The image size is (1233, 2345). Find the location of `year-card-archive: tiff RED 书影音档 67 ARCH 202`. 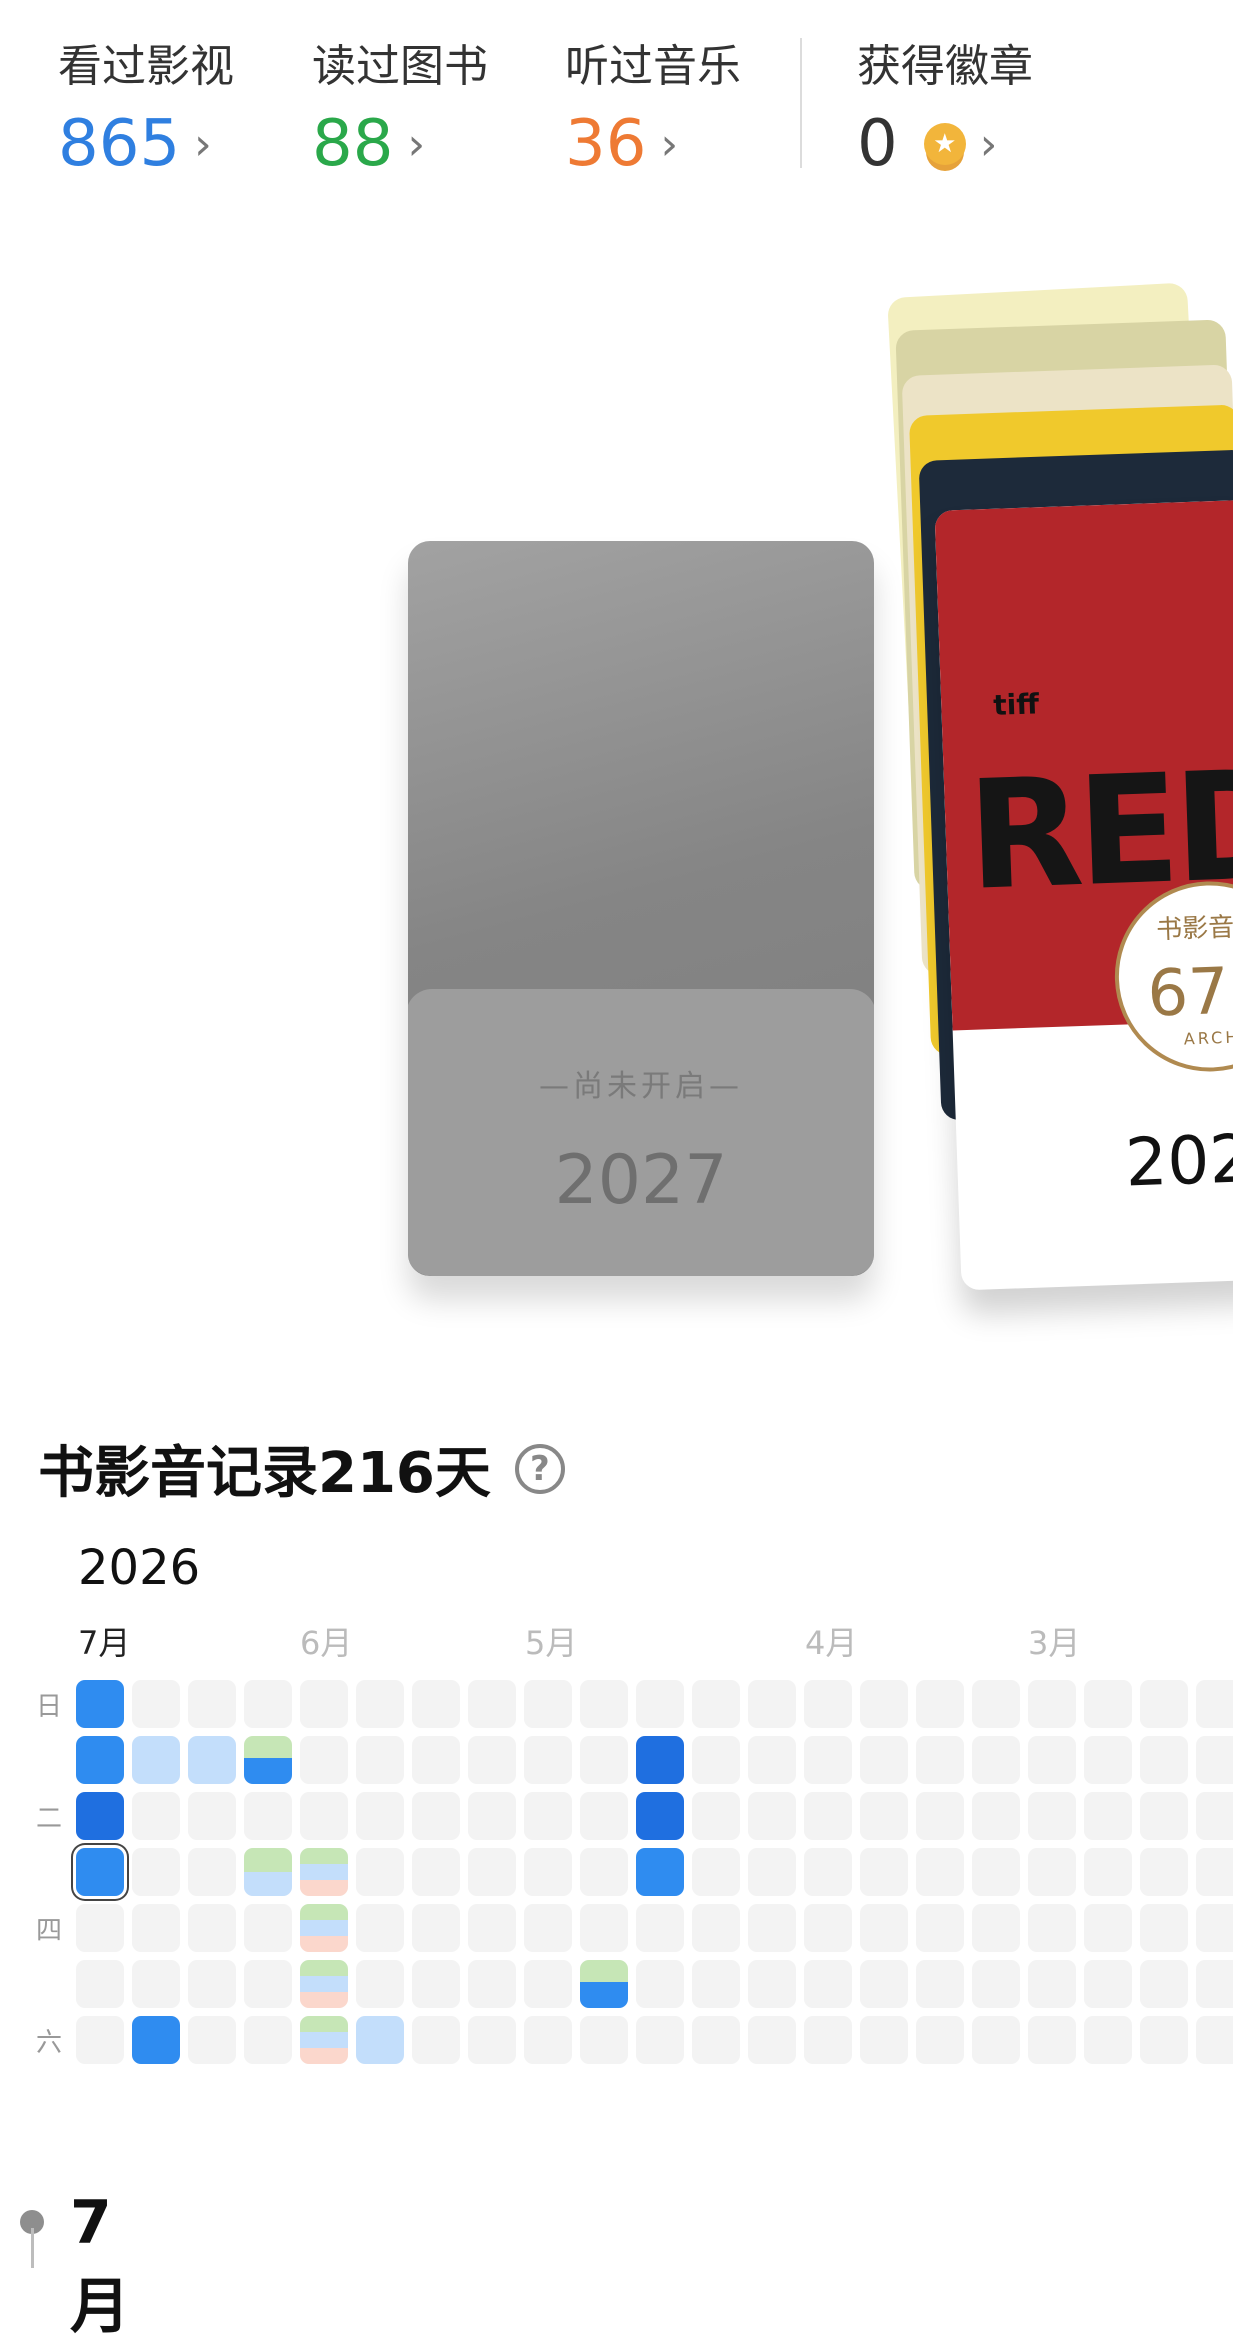

year-card-archive: tiff RED 书影音档 67 ARCH 202 is located at coordinates (1083, 895).